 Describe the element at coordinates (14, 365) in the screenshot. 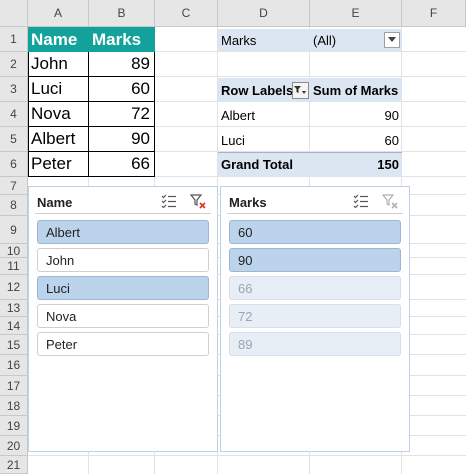

I see `row-header-16: 16` at that location.